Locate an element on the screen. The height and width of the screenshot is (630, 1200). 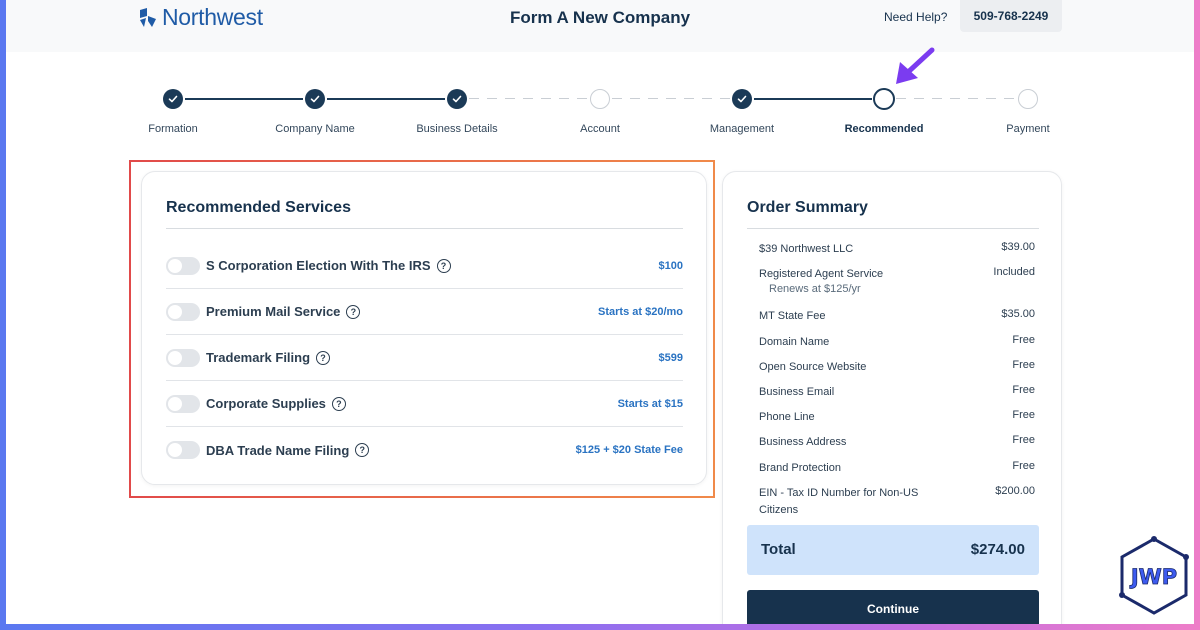
service-price: $125 + $20 State Fee is located at coordinates (629, 450).